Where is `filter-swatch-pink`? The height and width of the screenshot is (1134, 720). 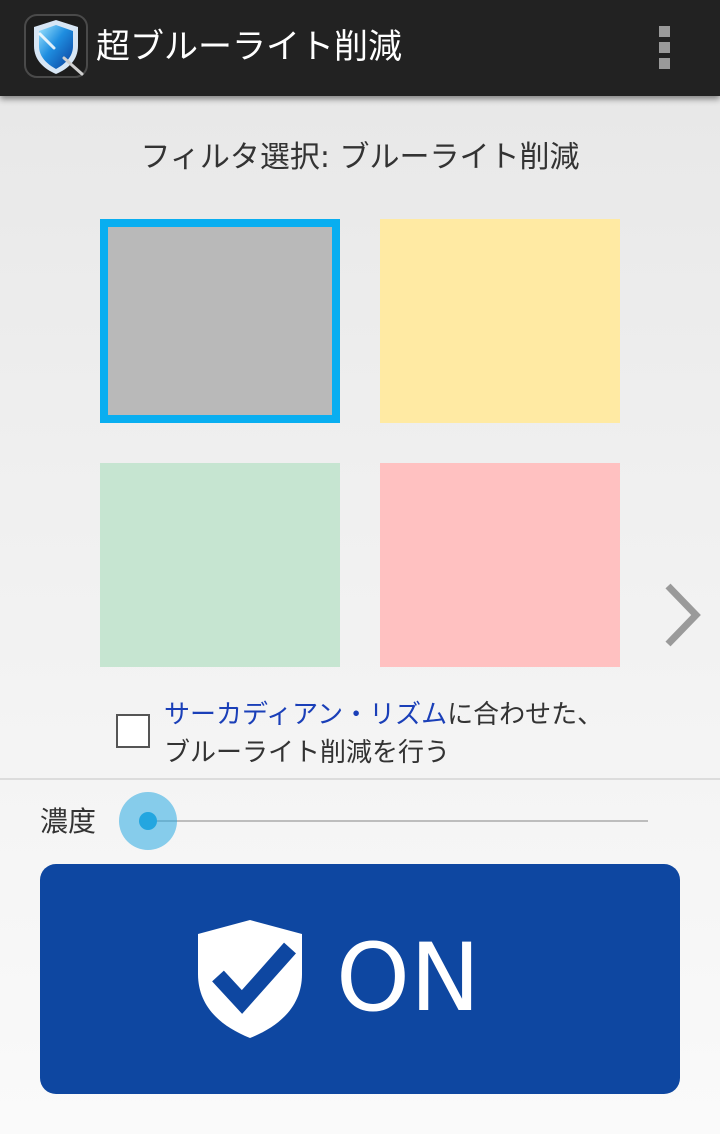 filter-swatch-pink is located at coordinates (500, 565).